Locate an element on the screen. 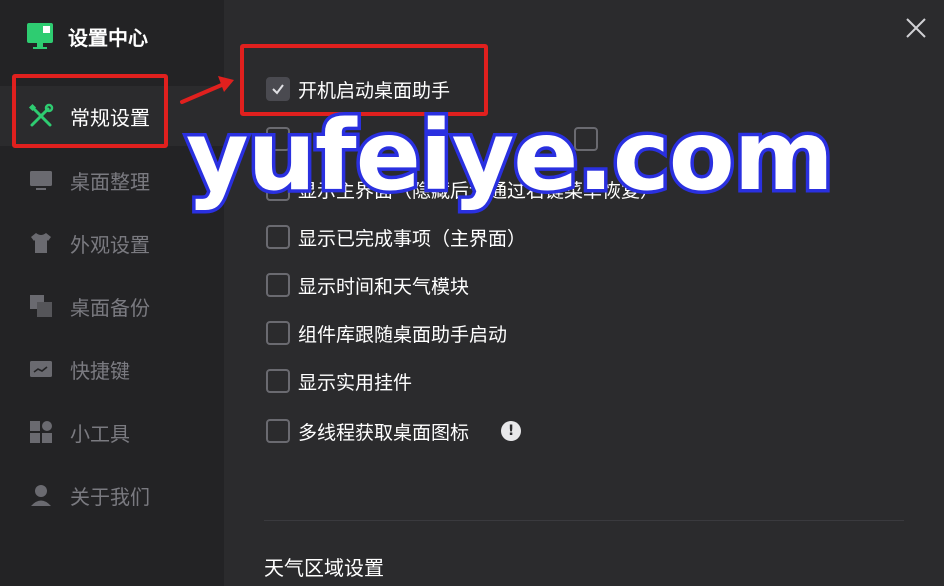 This screenshot has height=586, width=944. option-widget-autostart: 组件库跟随桌面助手启动 is located at coordinates (386, 333).